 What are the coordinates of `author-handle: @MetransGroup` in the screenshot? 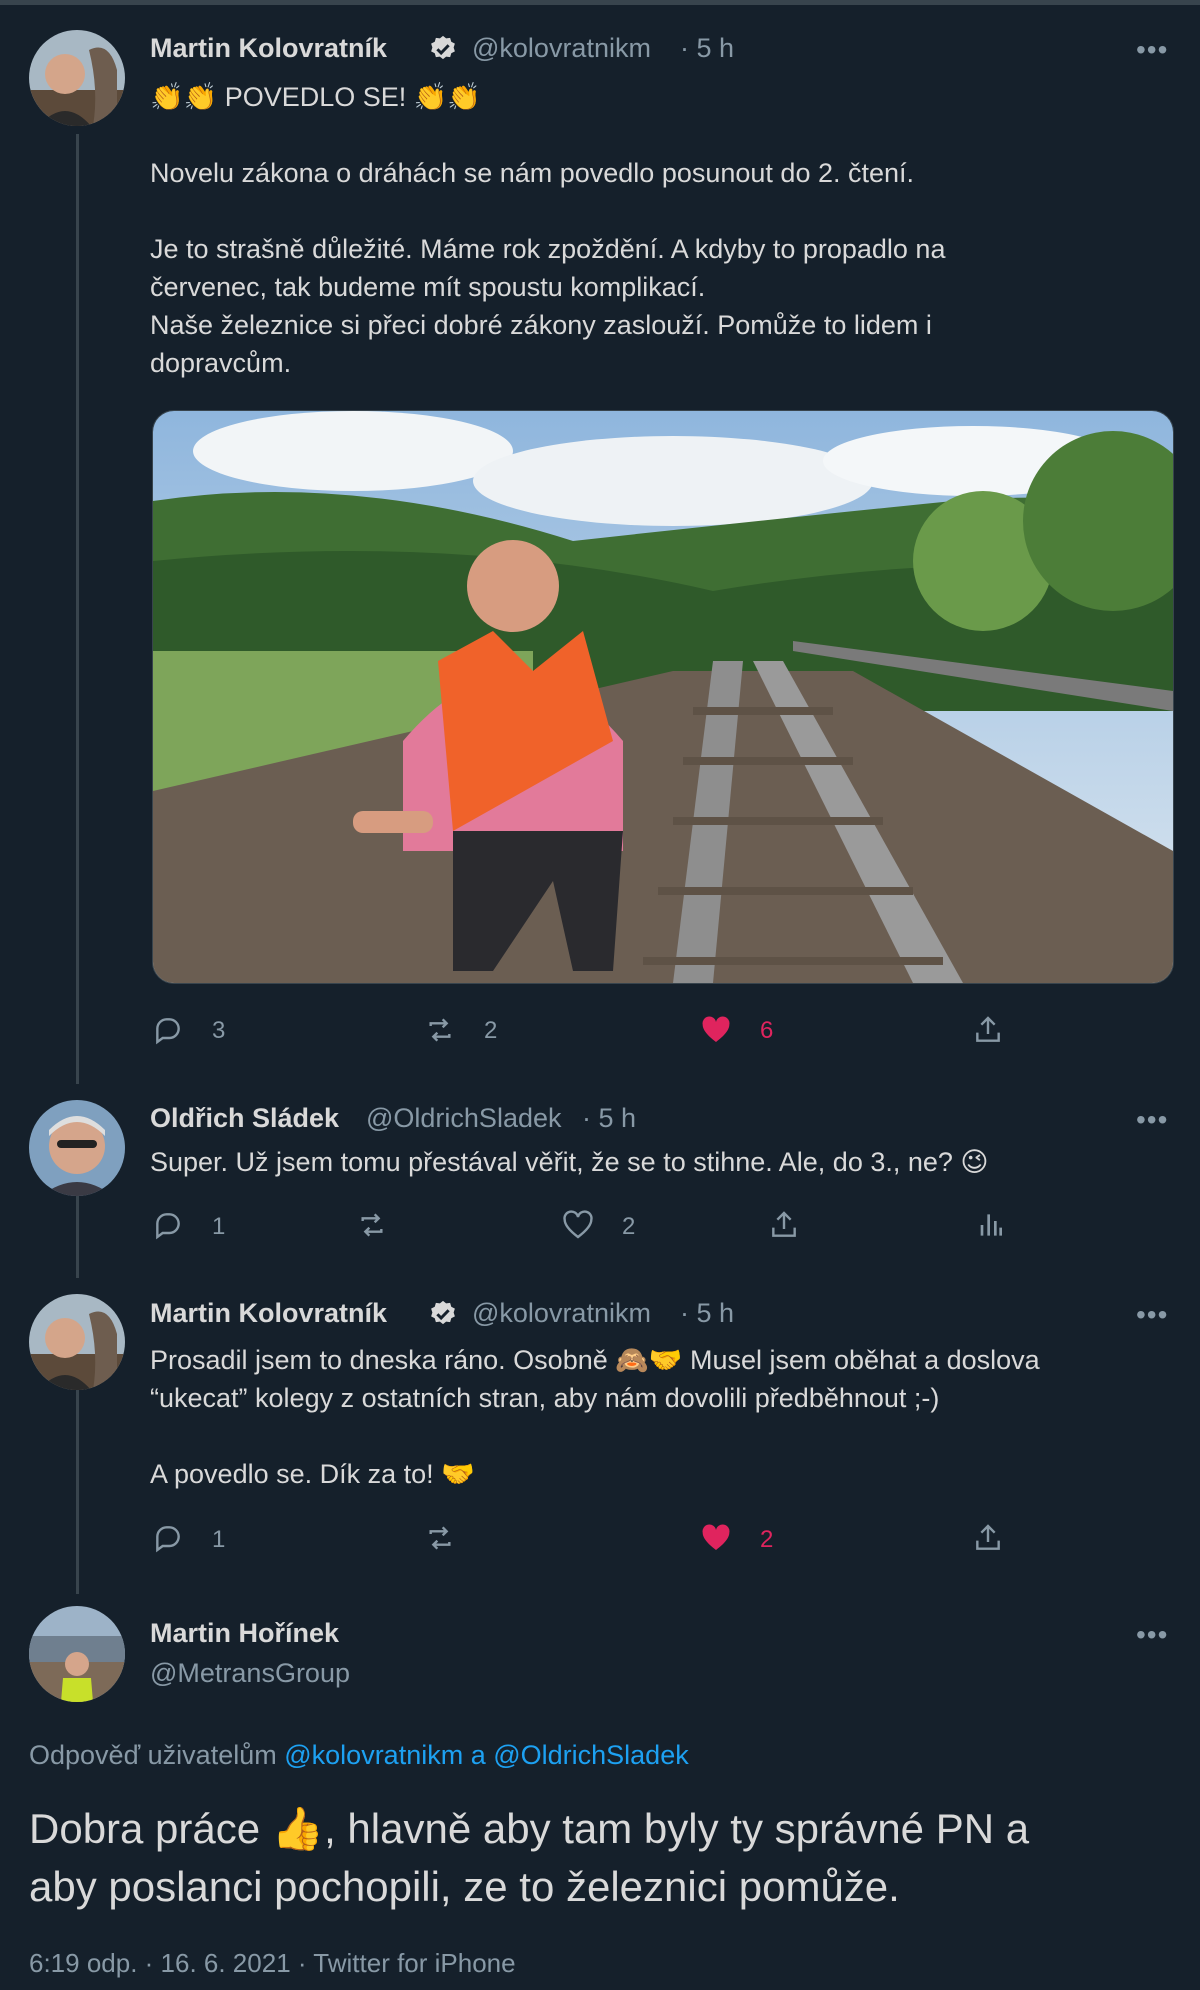 It's located at (250, 1673).